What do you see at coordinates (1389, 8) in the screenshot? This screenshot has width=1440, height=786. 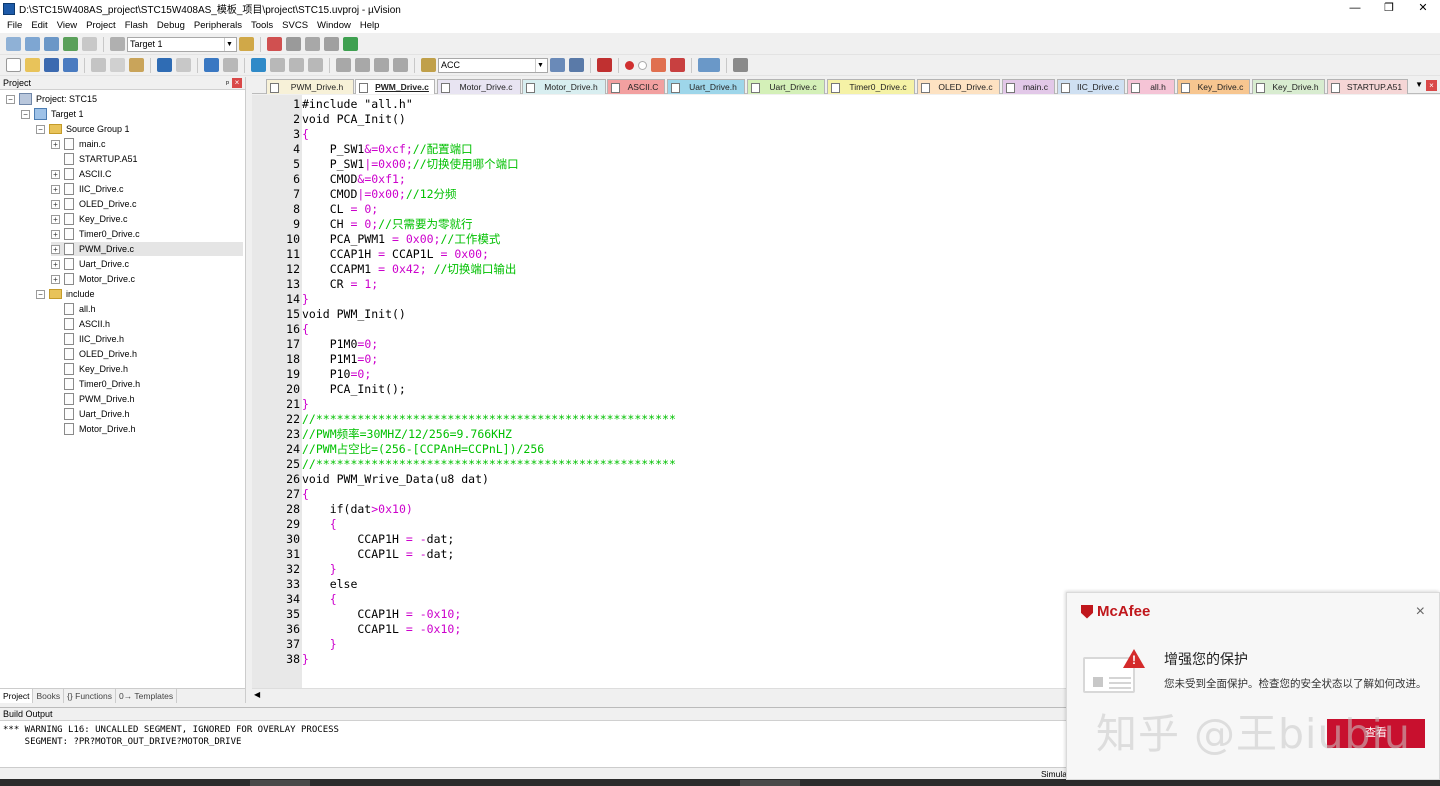 I see `restore-icon: ❐` at bounding box center [1389, 8].